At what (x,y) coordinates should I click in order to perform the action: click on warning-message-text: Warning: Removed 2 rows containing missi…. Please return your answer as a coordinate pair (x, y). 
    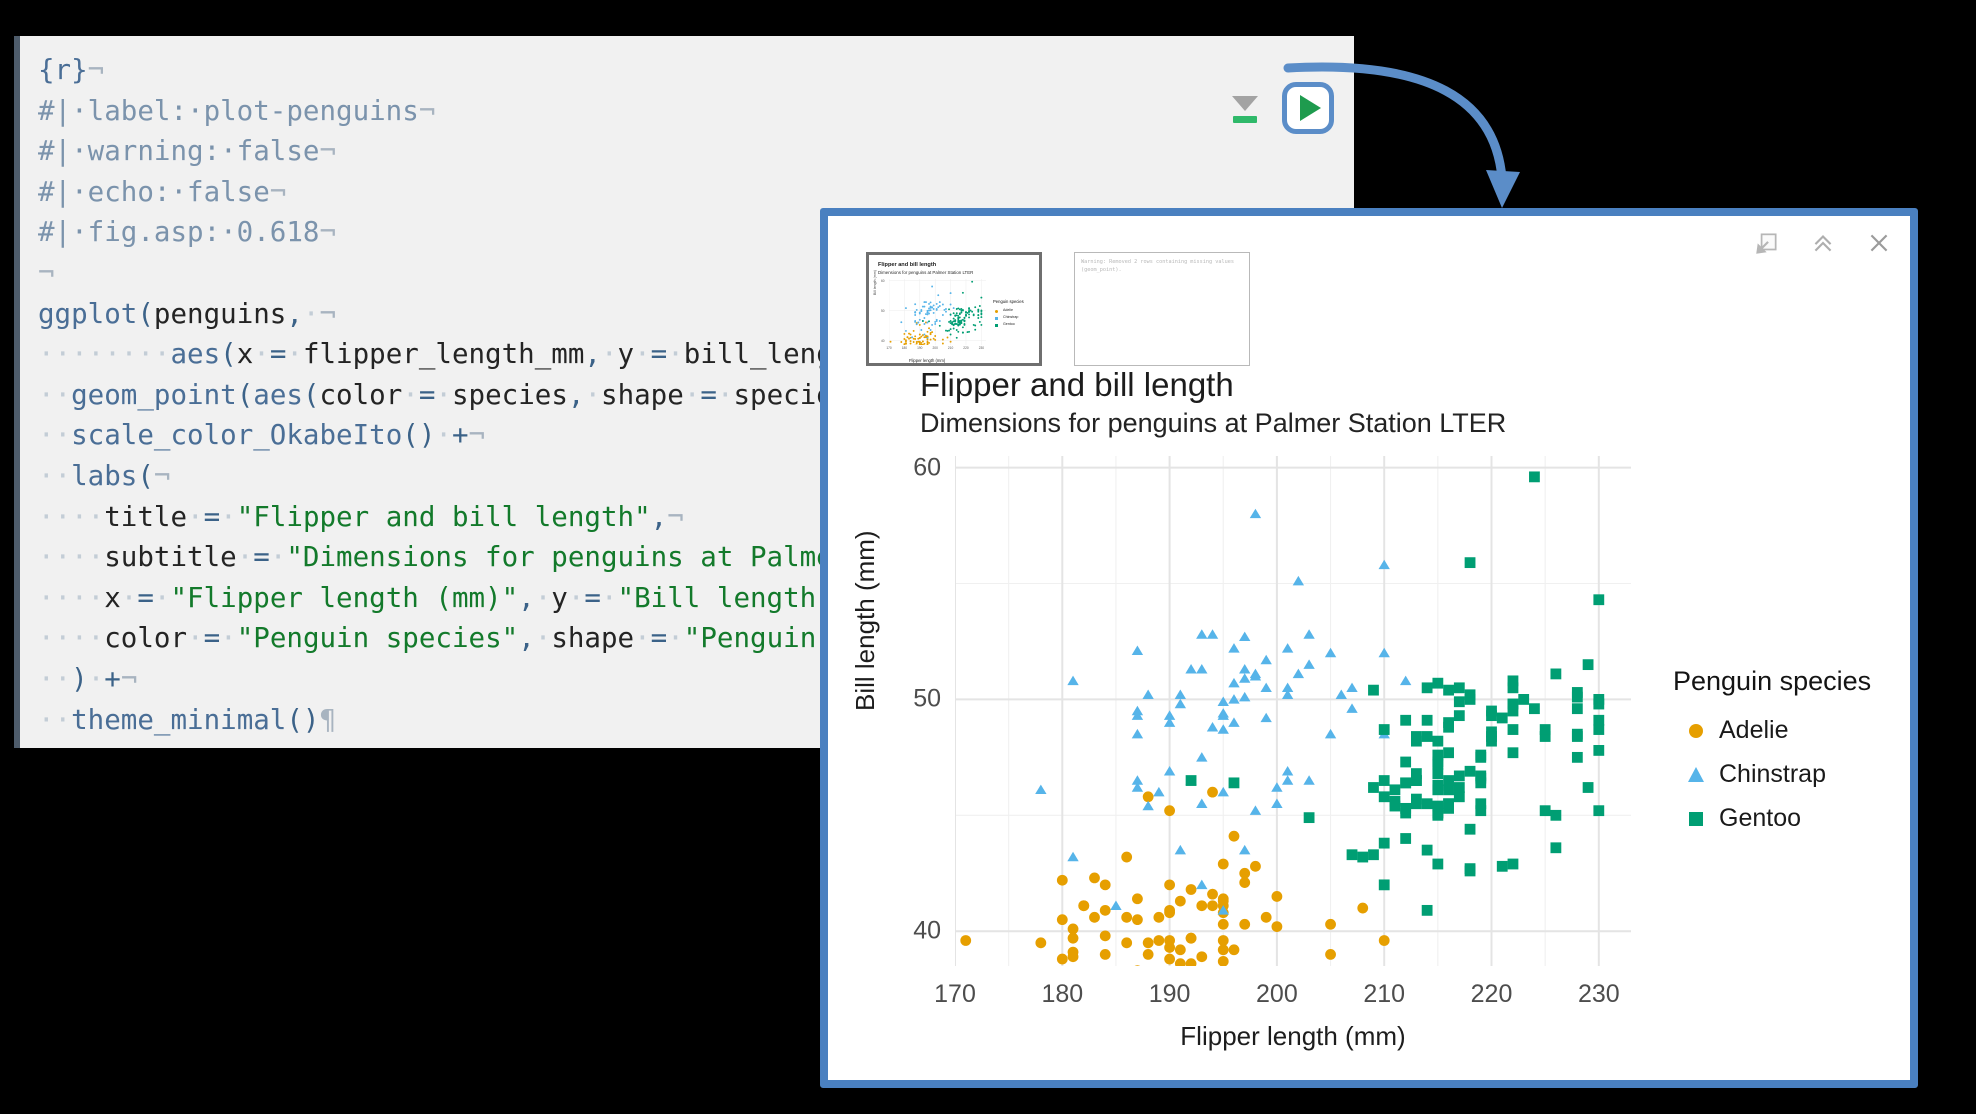
    Looking at the image, I should click on (1158, 266).